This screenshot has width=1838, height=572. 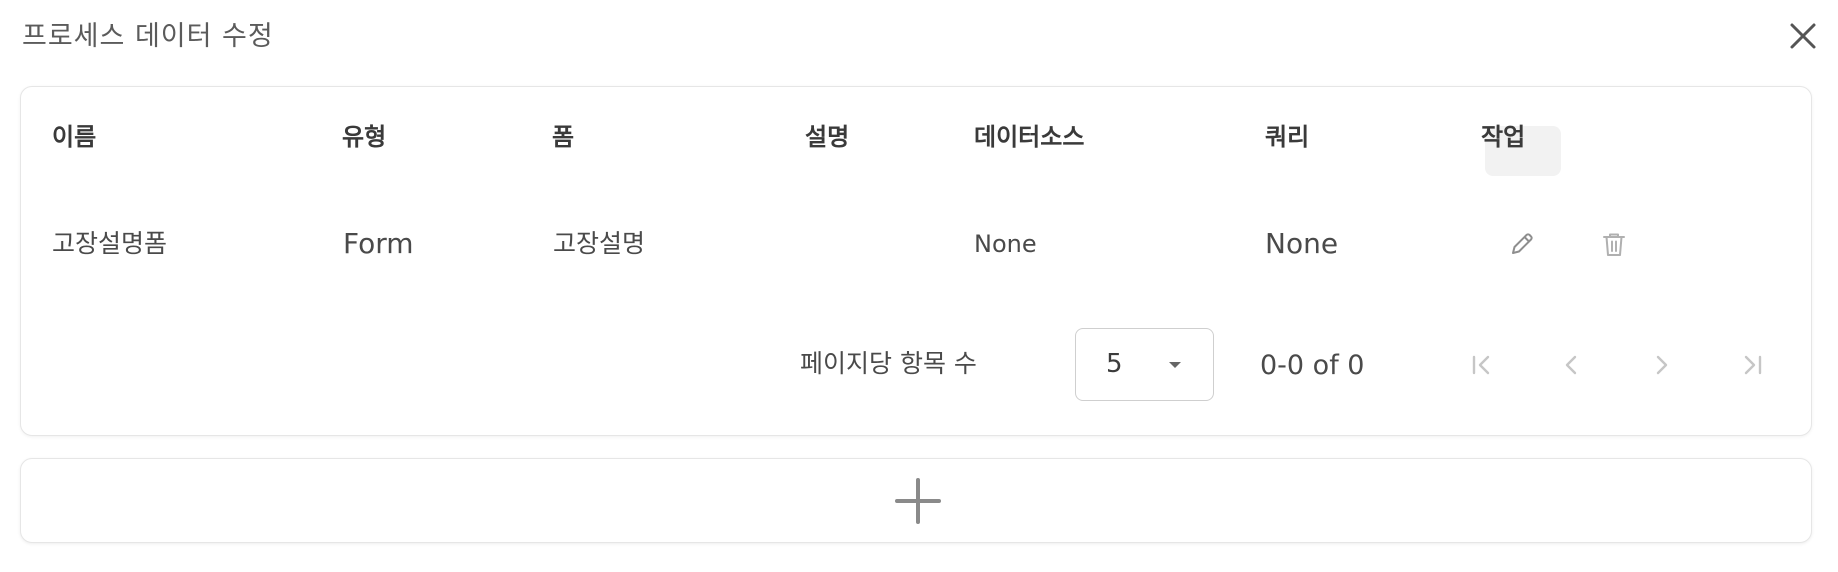 I want to click on rows-per-page-label: 페이지당 항목 수, so click(x=888, y=363).